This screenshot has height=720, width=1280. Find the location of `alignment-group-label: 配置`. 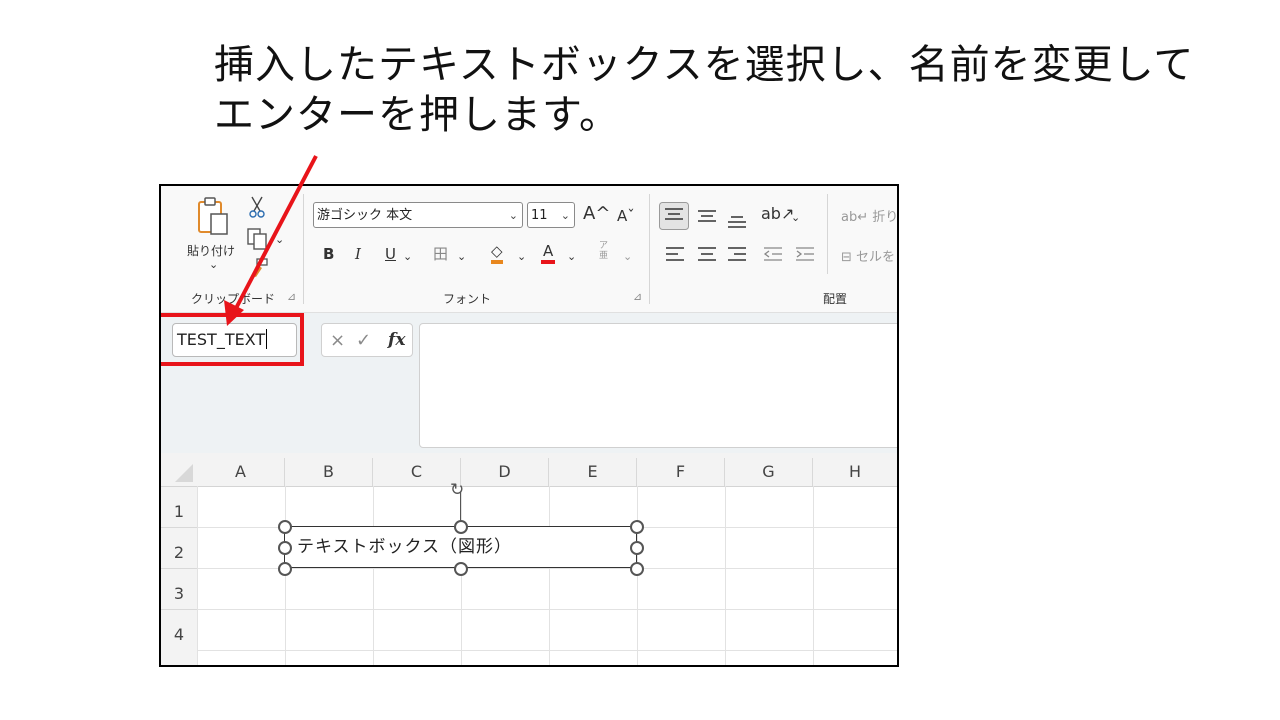

alignment-group-label: 配置 is located at coordinates (835, 299).